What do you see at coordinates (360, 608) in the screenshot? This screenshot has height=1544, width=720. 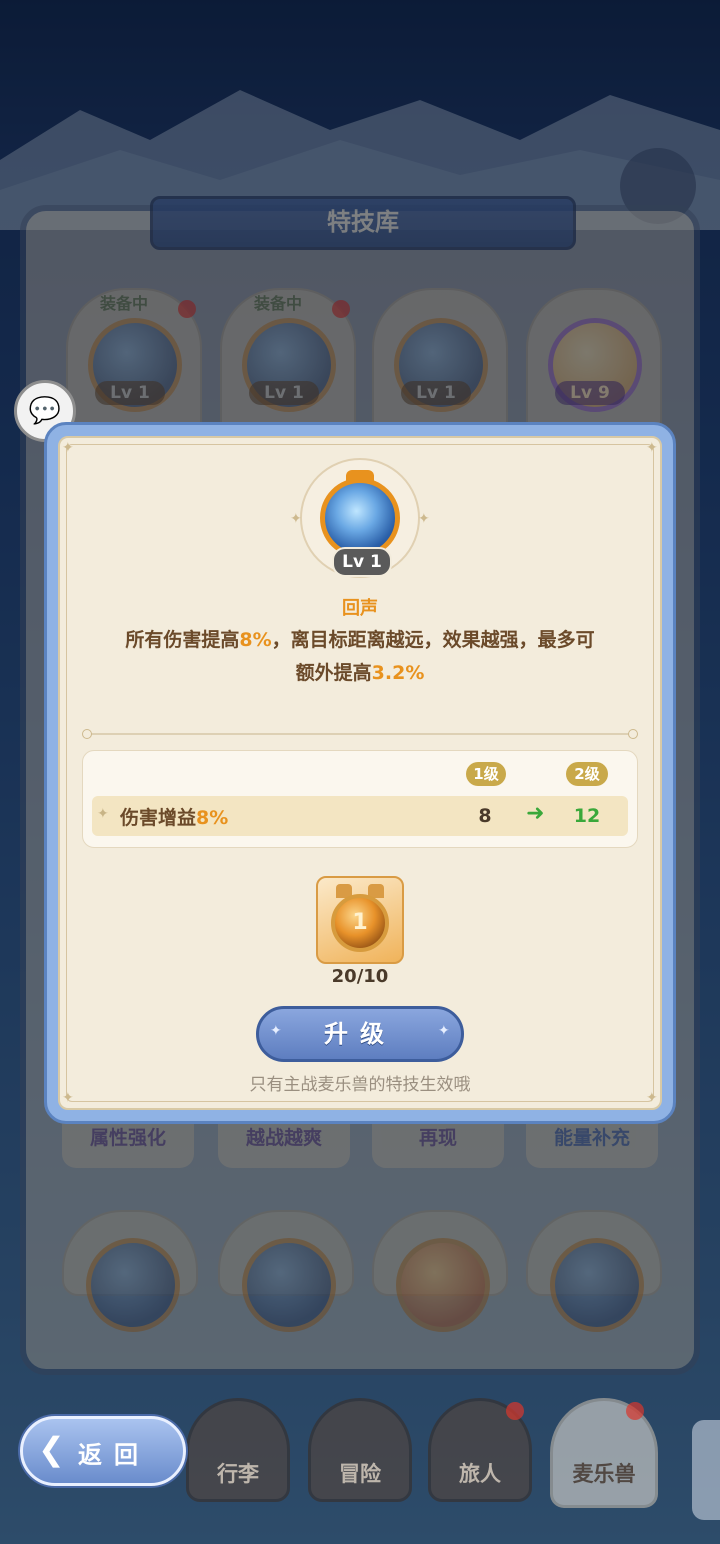 I see `skill-name: 回声` at bounding box center [360, 608].